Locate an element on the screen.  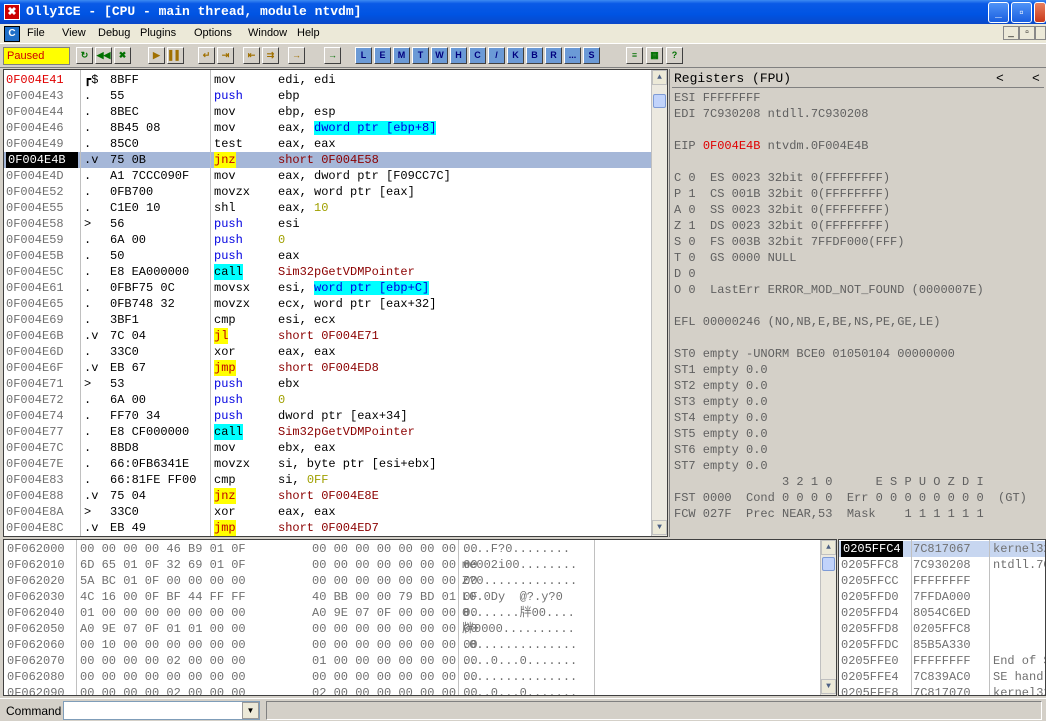
register-line: FCW 027F Prec NEAR,53 Mask 1 1 1 1 1 1 is located at coordinates (829, 514).